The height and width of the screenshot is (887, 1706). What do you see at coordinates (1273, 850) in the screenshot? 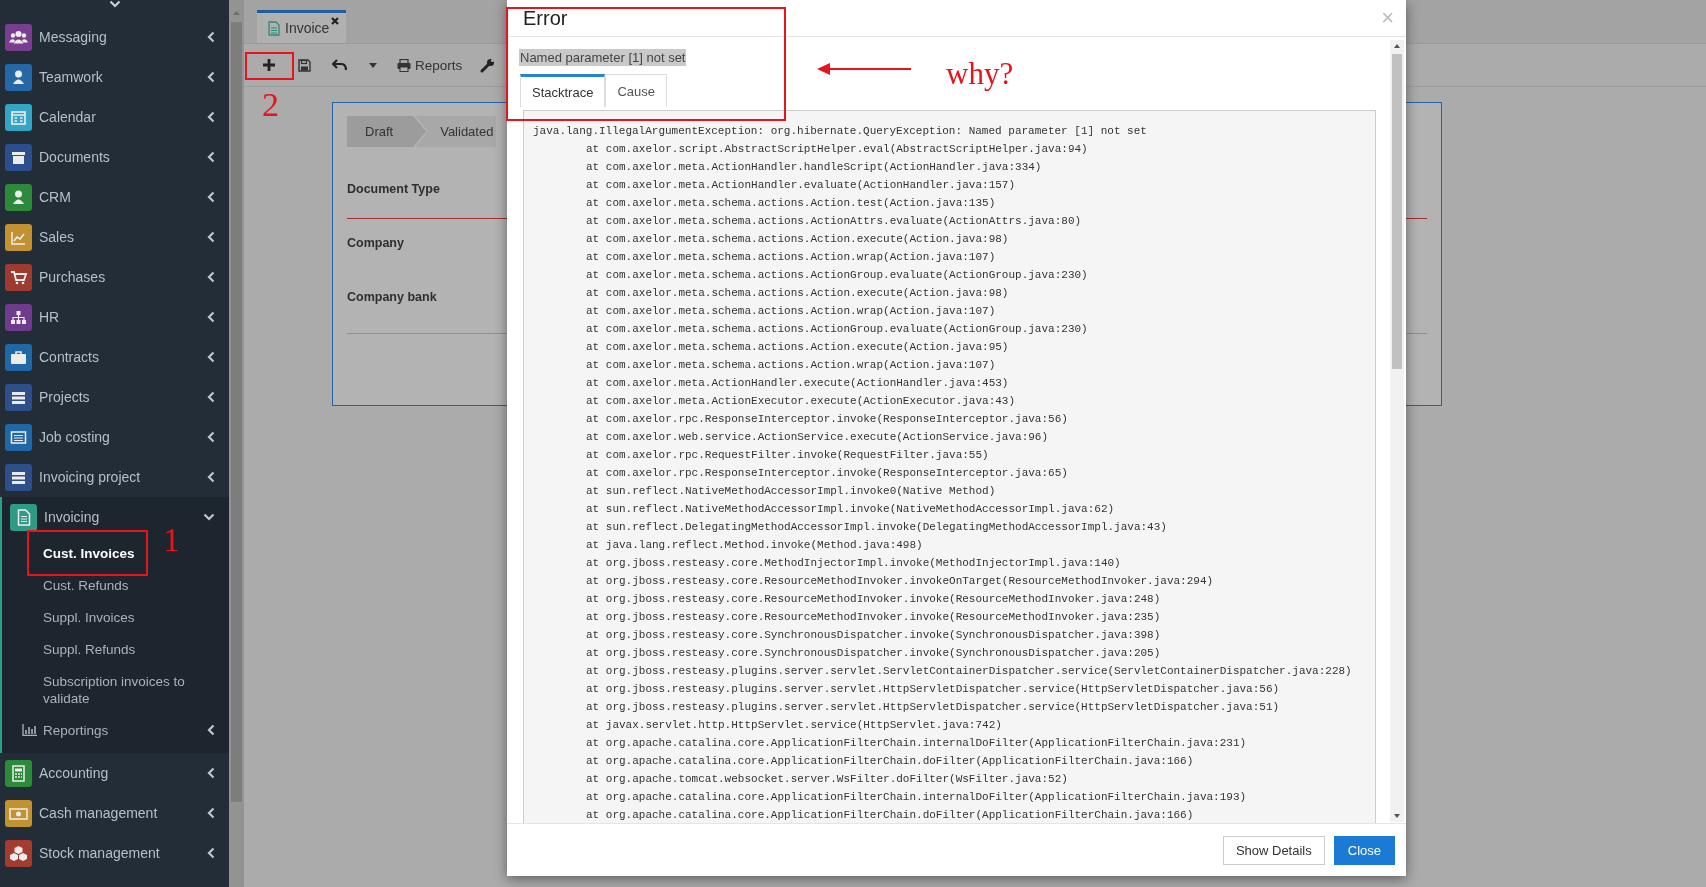
I see `show-details-button: Show Details` at bounding box center [1273, 850].